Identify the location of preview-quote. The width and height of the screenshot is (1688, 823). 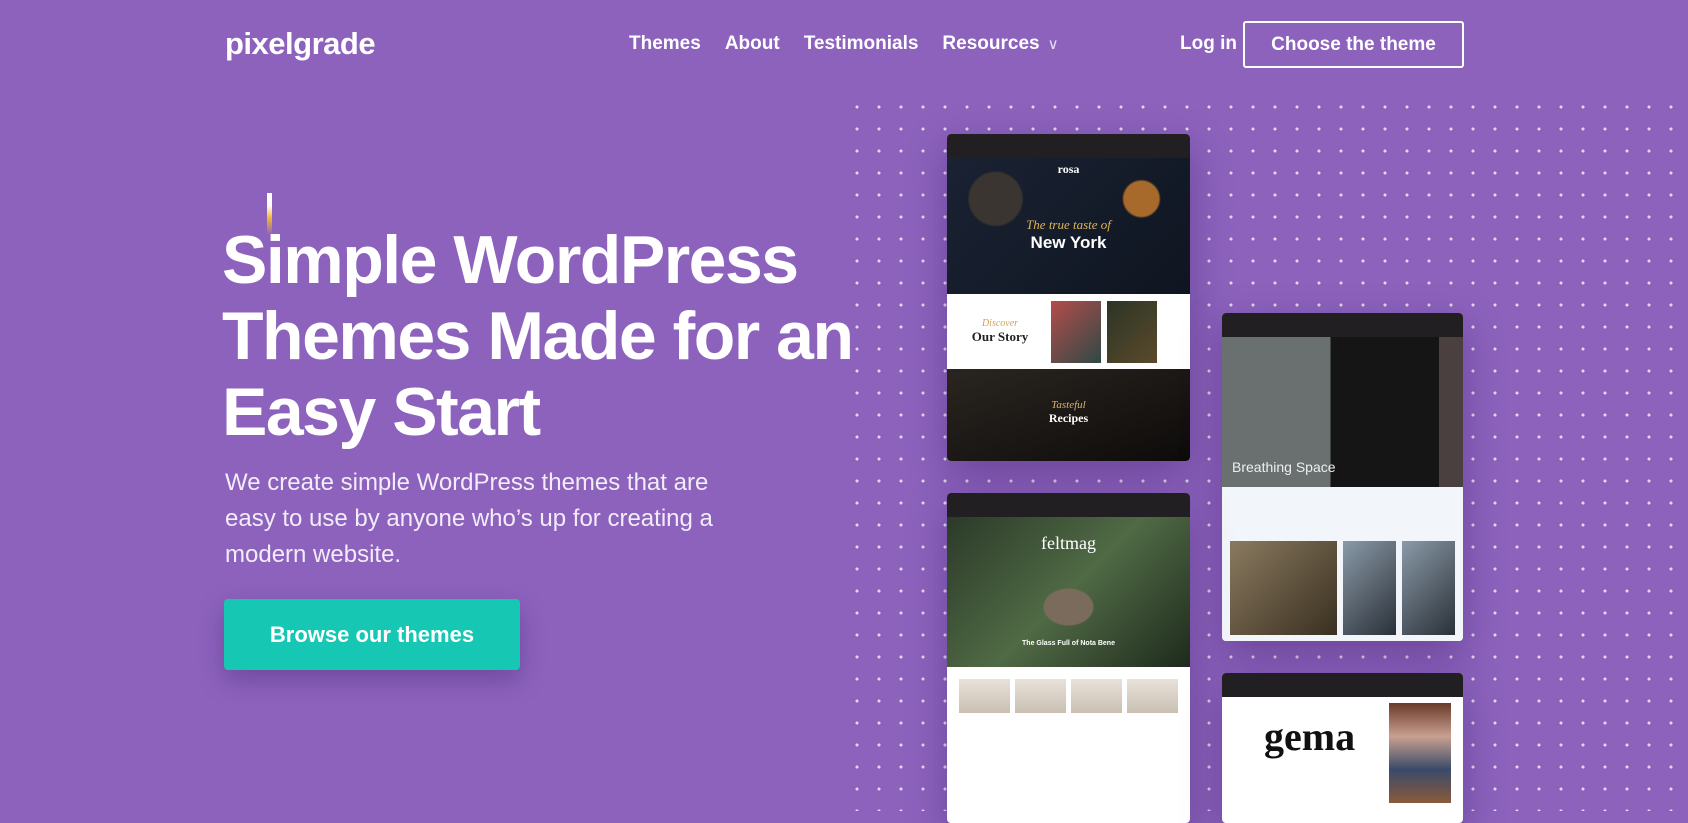
(1342, 511).